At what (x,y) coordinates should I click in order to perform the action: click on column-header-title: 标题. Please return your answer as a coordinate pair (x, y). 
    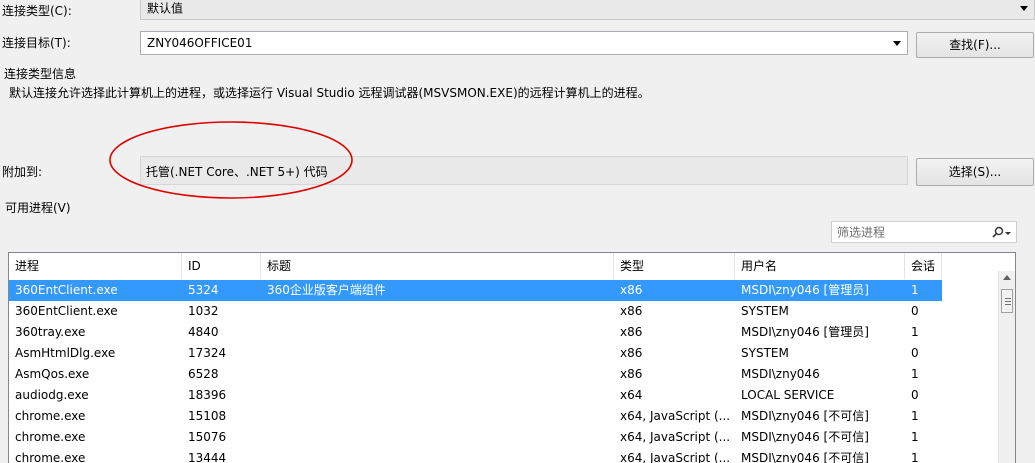
    Looking at the image, I should click on (437, 266).